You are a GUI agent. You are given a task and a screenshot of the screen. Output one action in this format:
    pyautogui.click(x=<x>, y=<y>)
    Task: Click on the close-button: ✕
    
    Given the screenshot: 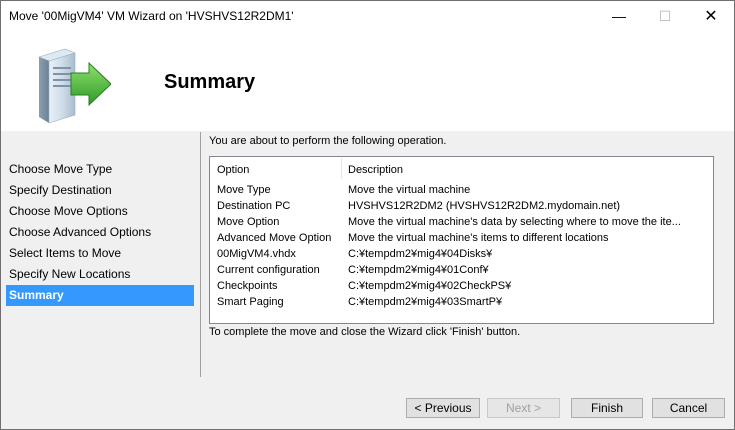 What is the action you would take?
    pyautogui.click(x=711, y=16)
    